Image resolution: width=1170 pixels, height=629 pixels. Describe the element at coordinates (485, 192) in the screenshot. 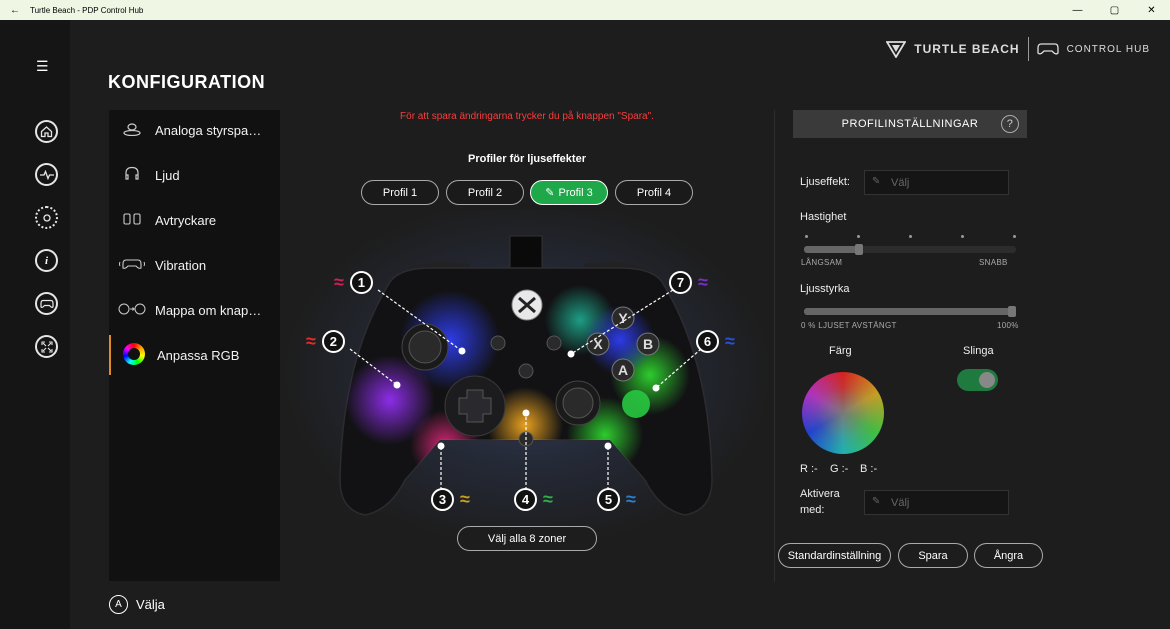

I see `profile-button-2: Profil 2` at that location.